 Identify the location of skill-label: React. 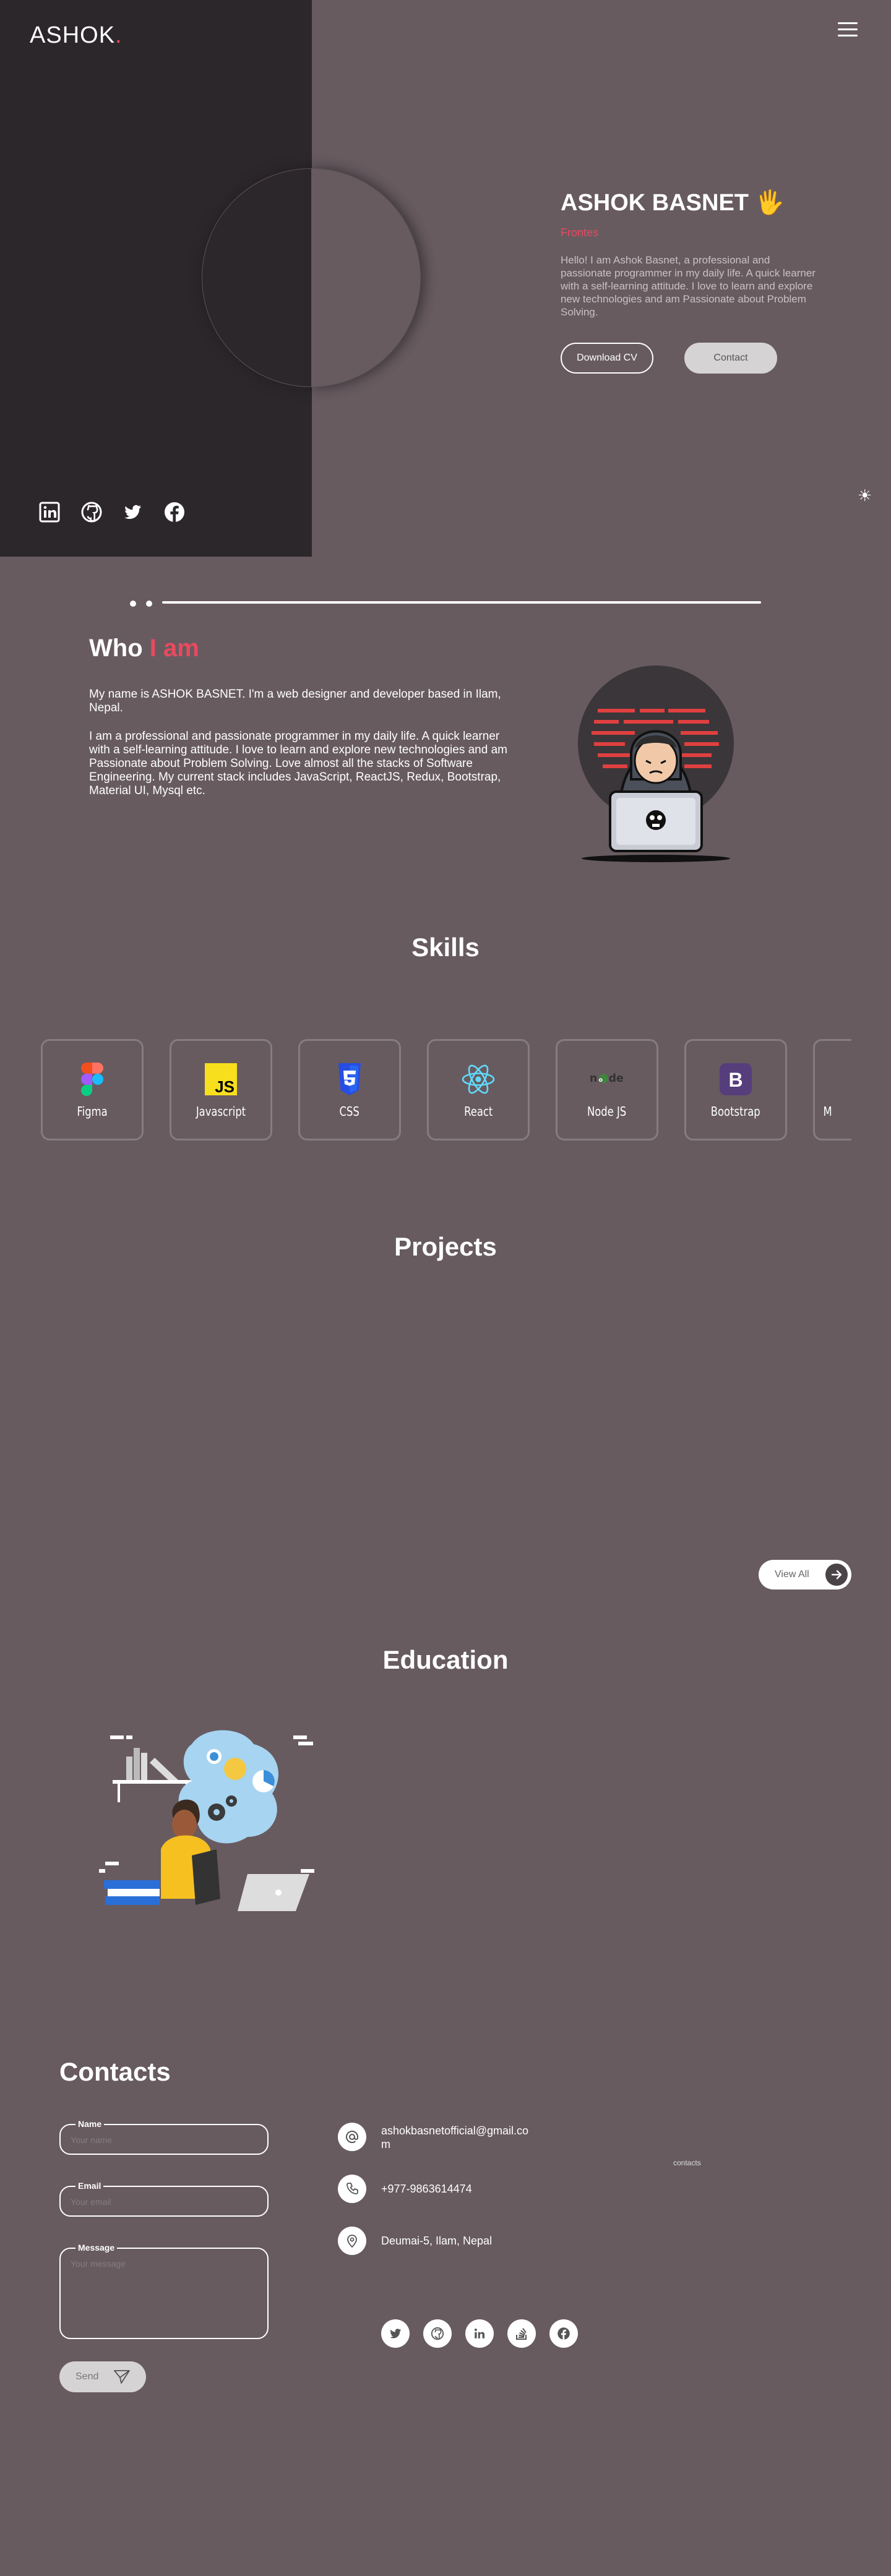
(478, 1111).